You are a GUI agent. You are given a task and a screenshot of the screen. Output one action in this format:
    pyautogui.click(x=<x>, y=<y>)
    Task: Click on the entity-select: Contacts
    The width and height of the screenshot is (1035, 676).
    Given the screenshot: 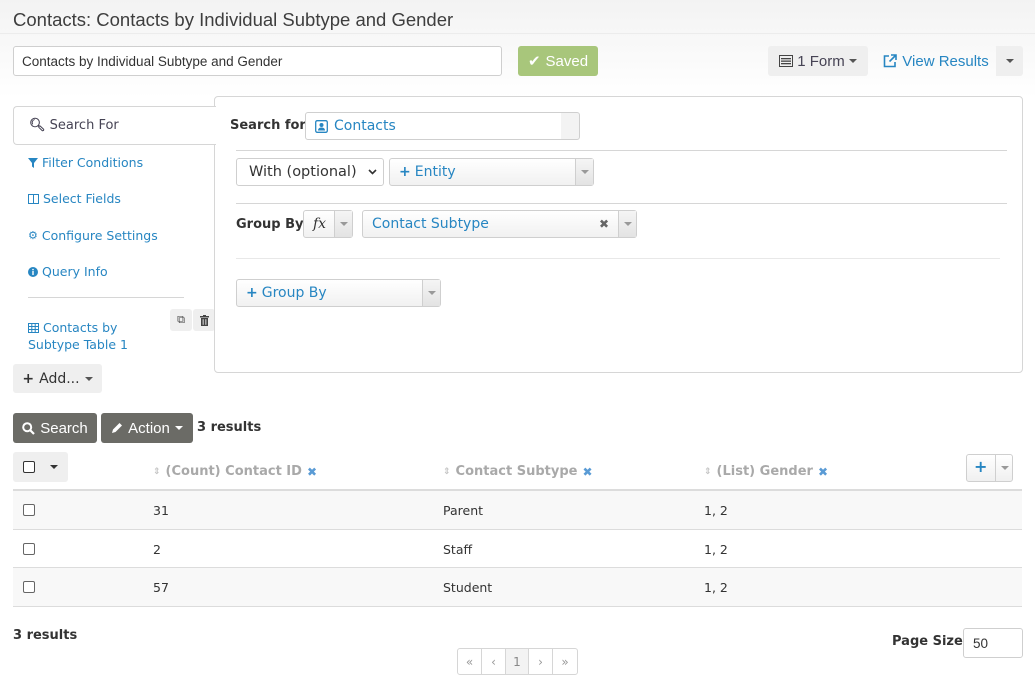 What is the action you would take?
    pyautogui.click(x=442, y=126)
    